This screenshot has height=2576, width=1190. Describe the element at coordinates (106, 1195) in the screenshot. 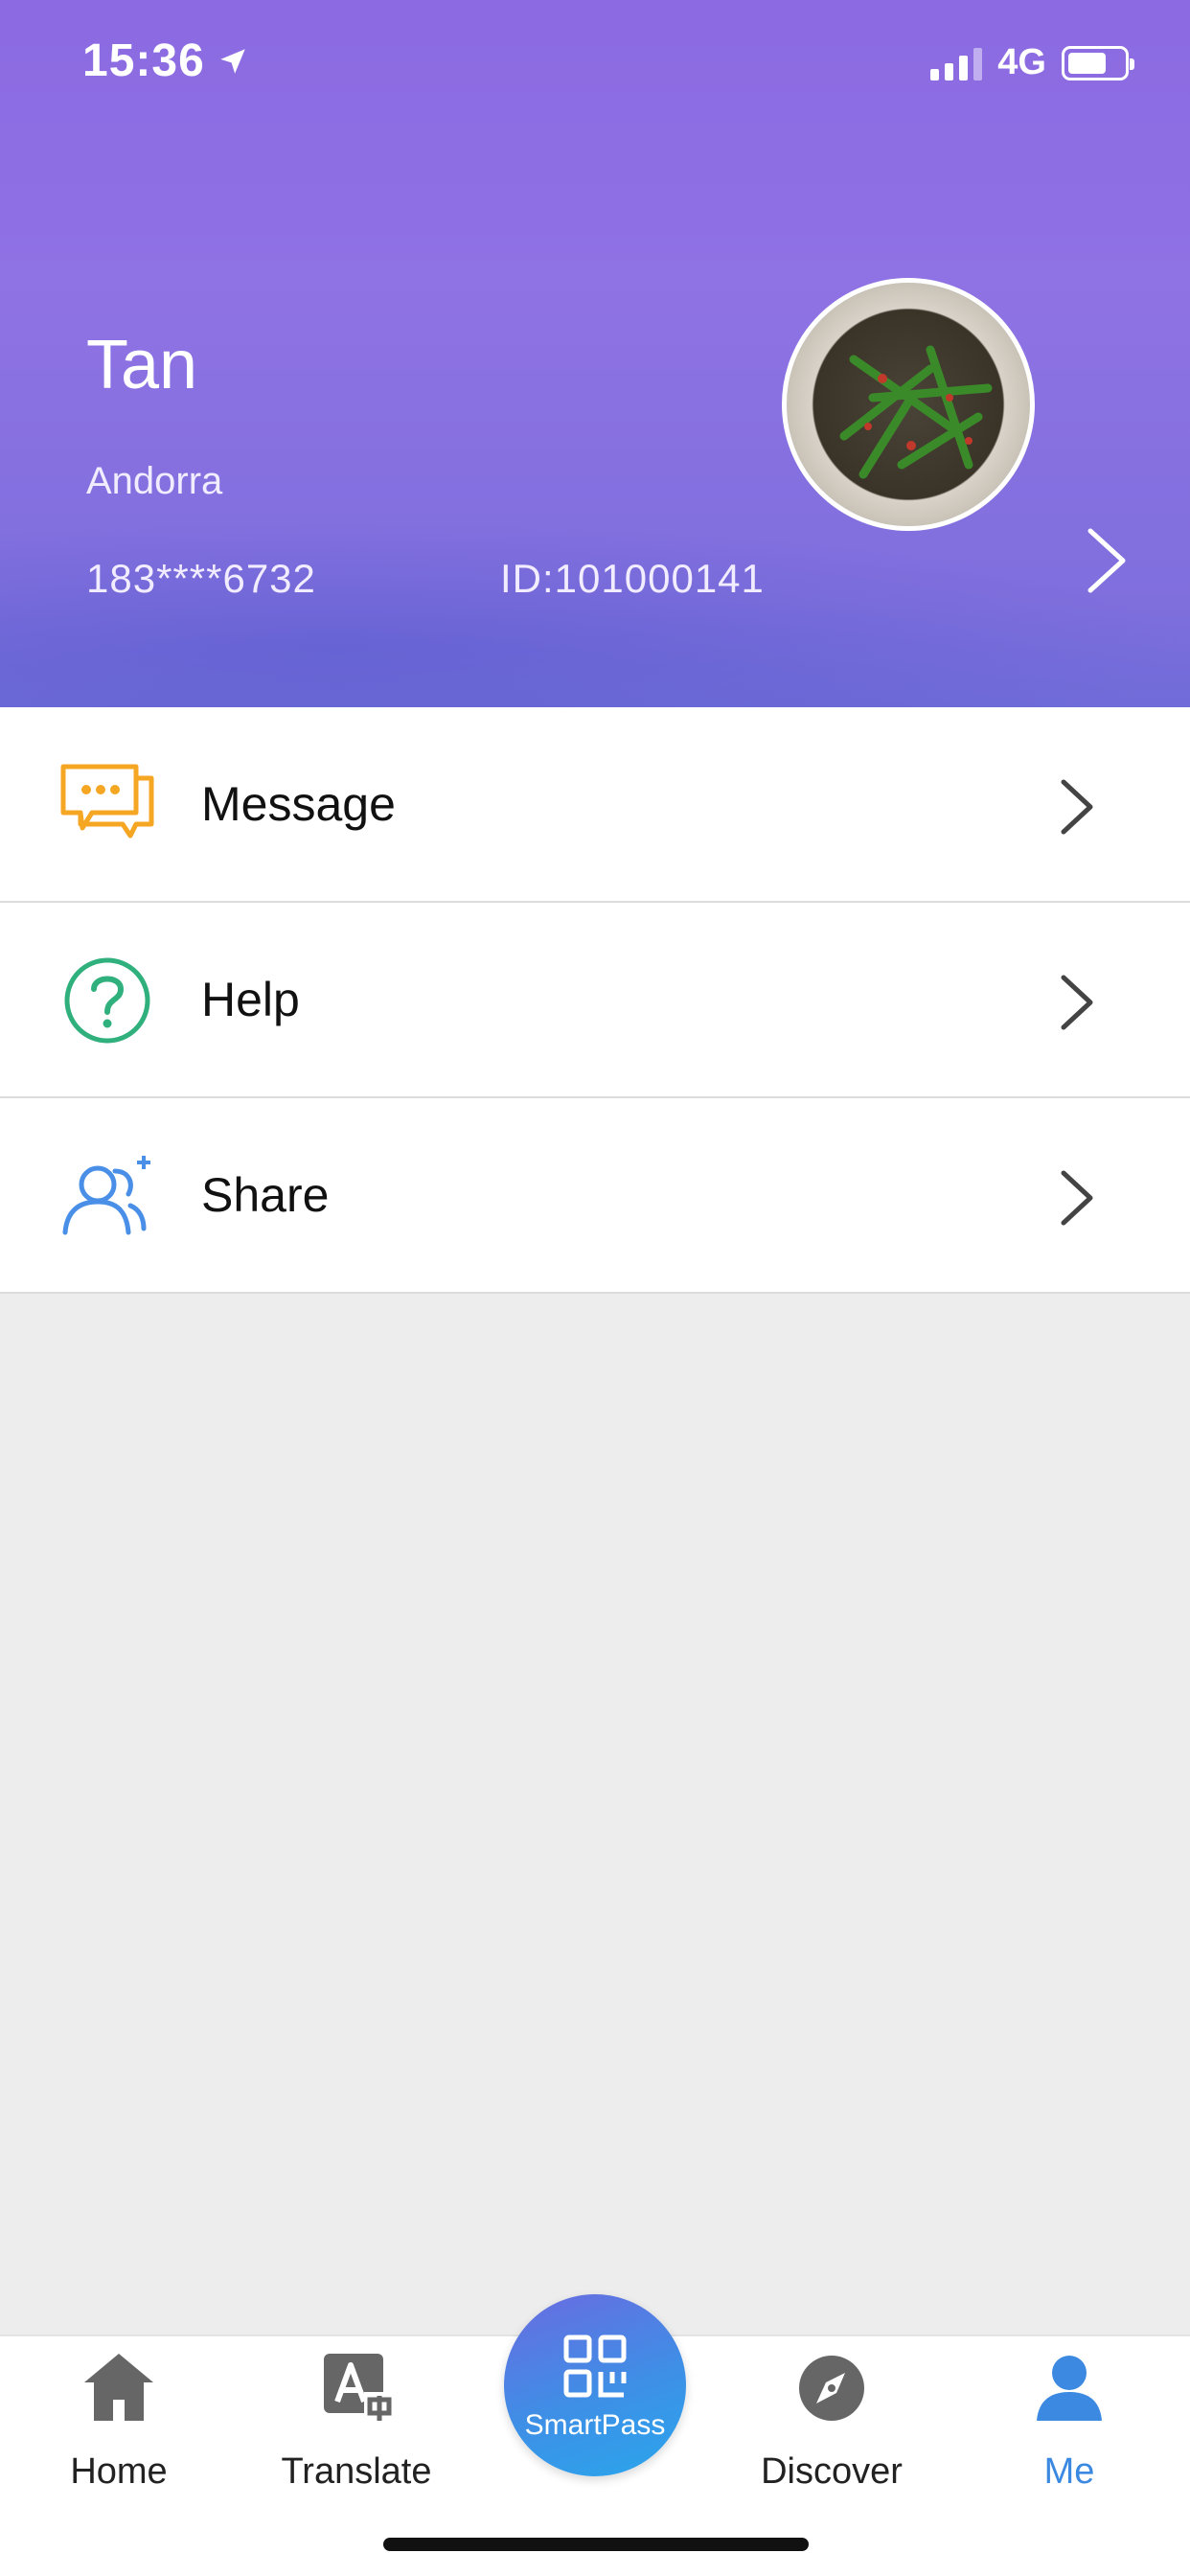

I see `add-user-icon` at that location.